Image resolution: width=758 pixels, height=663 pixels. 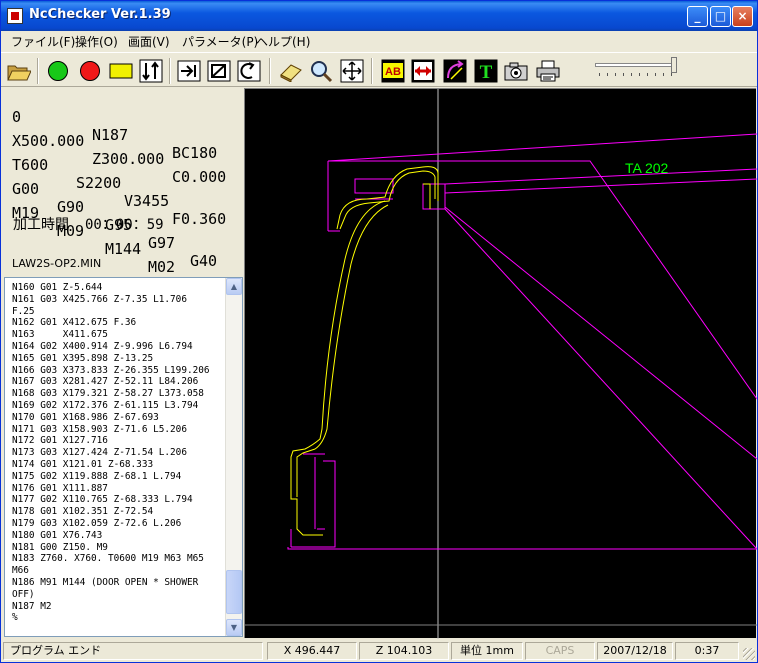 What do you see at coordinates (118, 441) in the screenshot?
I see `code-line: N172 G01 X127.716` at bounding box center [118, 441].